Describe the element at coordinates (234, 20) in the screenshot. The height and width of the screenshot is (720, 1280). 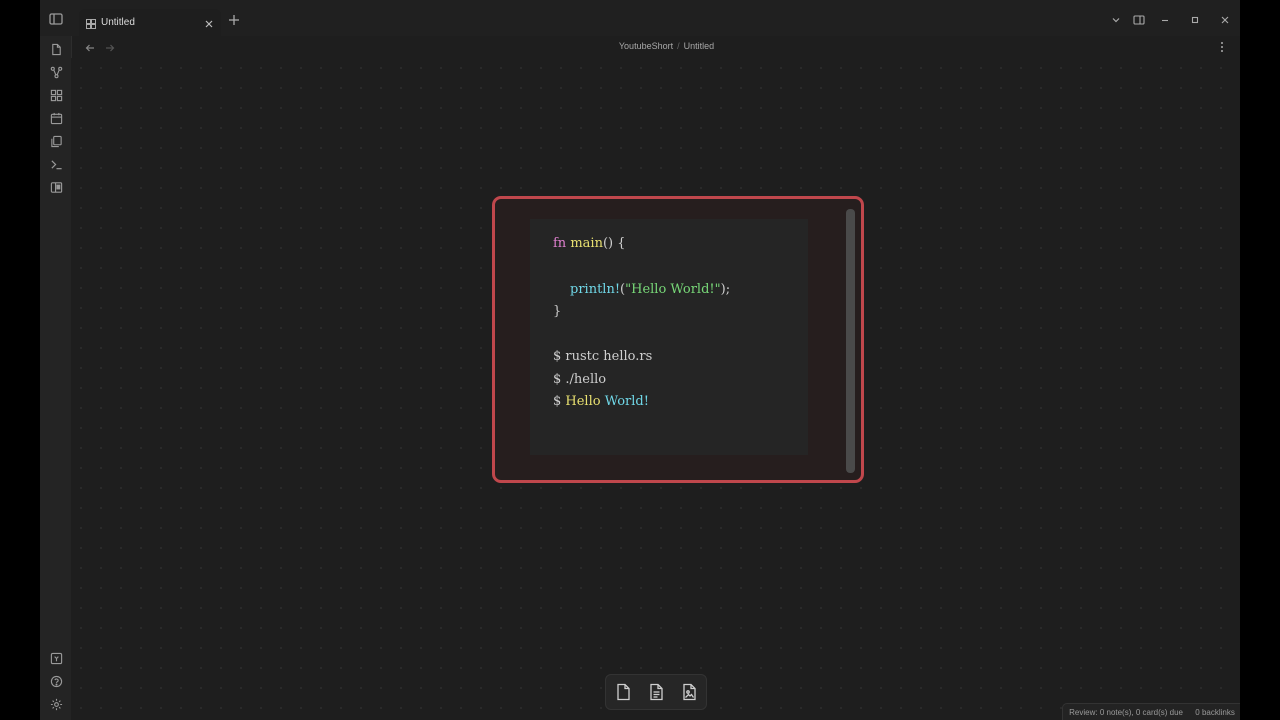
I see `new-tab-plus-icon` at that location.